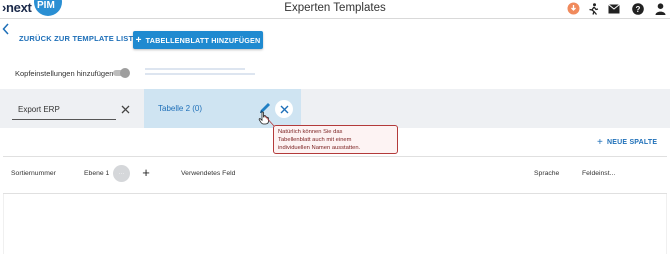 This screenshot has height=254, width=670. Describe the element at coordinates (146, 173) in the screenshot. I see `add-level-icon: +` at that location.